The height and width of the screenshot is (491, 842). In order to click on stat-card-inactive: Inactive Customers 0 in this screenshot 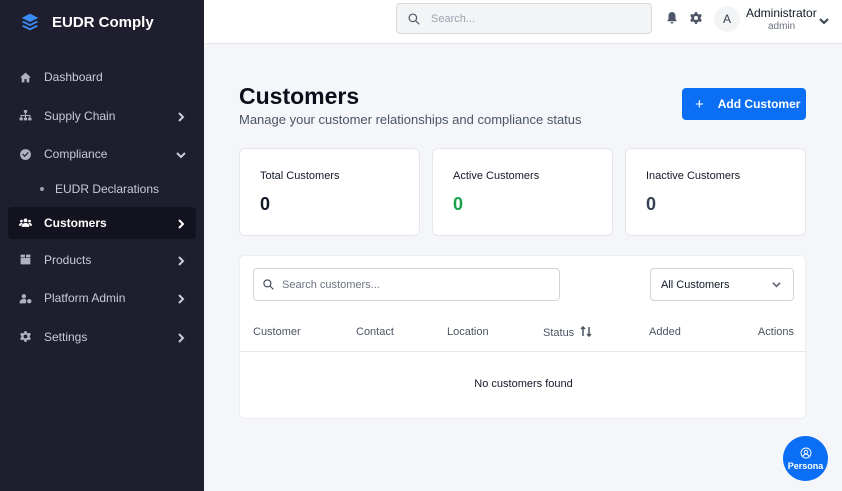, I will do `click(715, 192)`.